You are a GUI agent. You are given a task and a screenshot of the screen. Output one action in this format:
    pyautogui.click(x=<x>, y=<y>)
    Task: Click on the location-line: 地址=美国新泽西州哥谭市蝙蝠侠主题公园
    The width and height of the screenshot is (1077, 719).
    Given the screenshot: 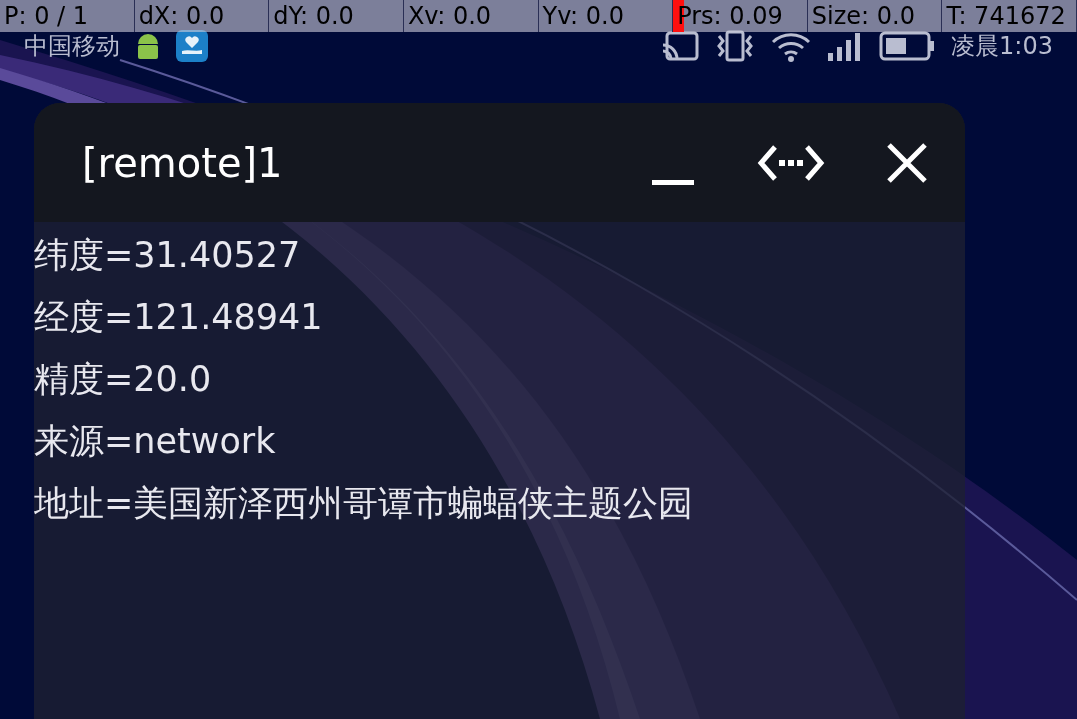 What is the action you would take?
    pyautogui.click(x=364, y=503)
    